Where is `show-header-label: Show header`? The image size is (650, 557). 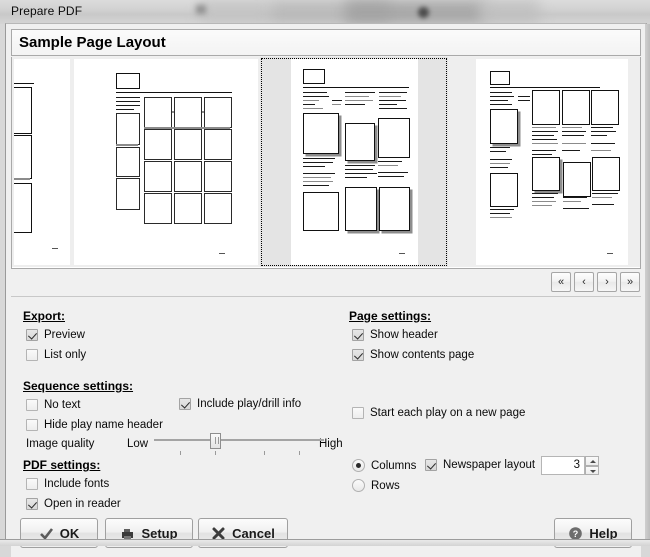
show-header-label: Show header is located at coordinates (404, 335).